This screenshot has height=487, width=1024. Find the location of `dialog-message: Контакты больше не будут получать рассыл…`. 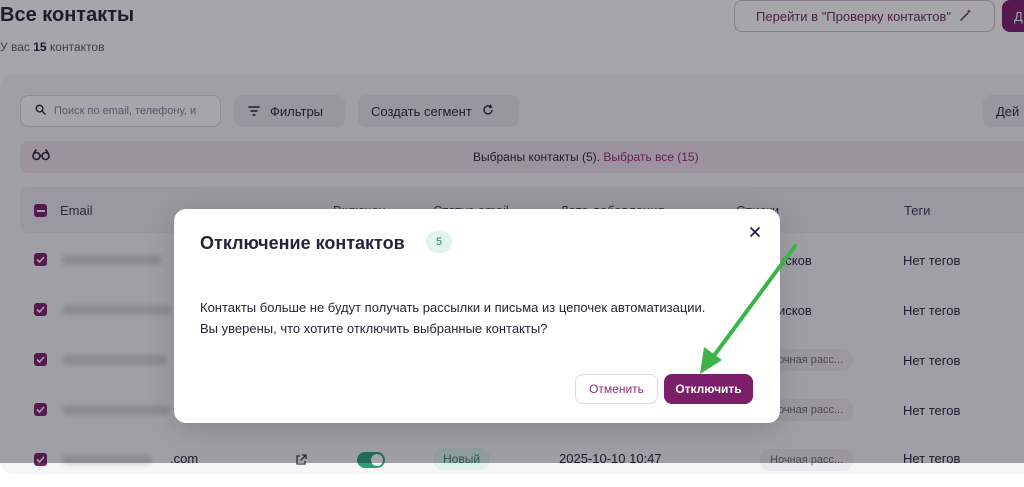

dialog-message: Контакты больше не будут получать рассыл… is located at coordinates (480, 318).